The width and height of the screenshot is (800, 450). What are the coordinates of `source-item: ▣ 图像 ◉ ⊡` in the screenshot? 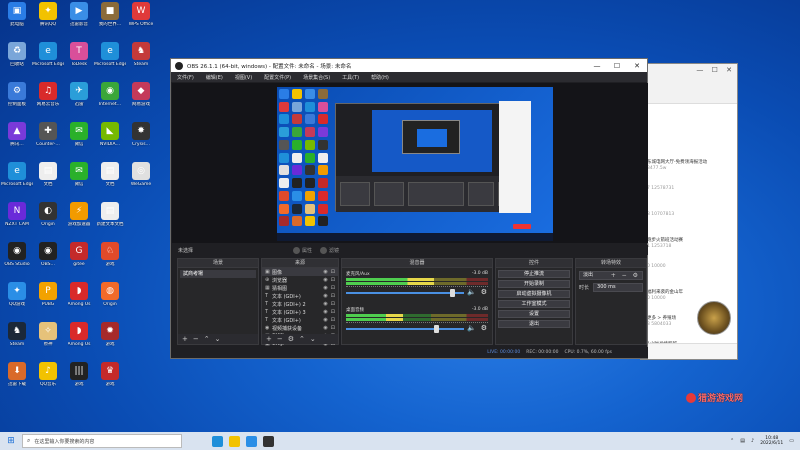 It's located at (300, 272).